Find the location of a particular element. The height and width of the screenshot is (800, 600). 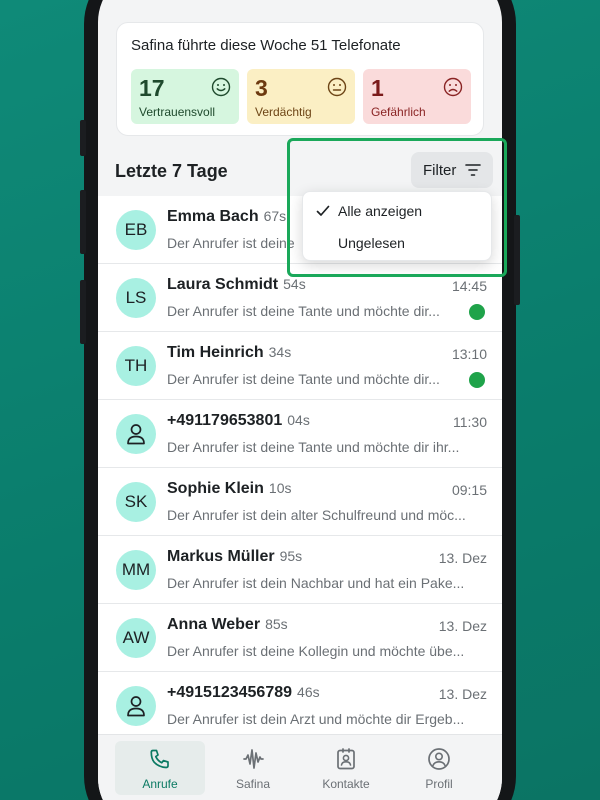

caller-name-wrap: Sophie Klein 10s is located at coordinates (229, 489).